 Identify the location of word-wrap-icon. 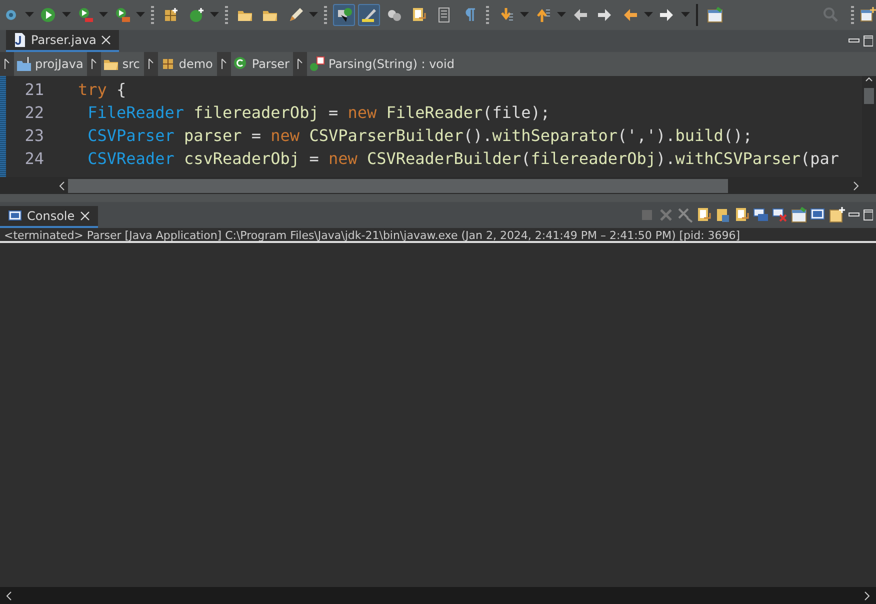
(742, 215).